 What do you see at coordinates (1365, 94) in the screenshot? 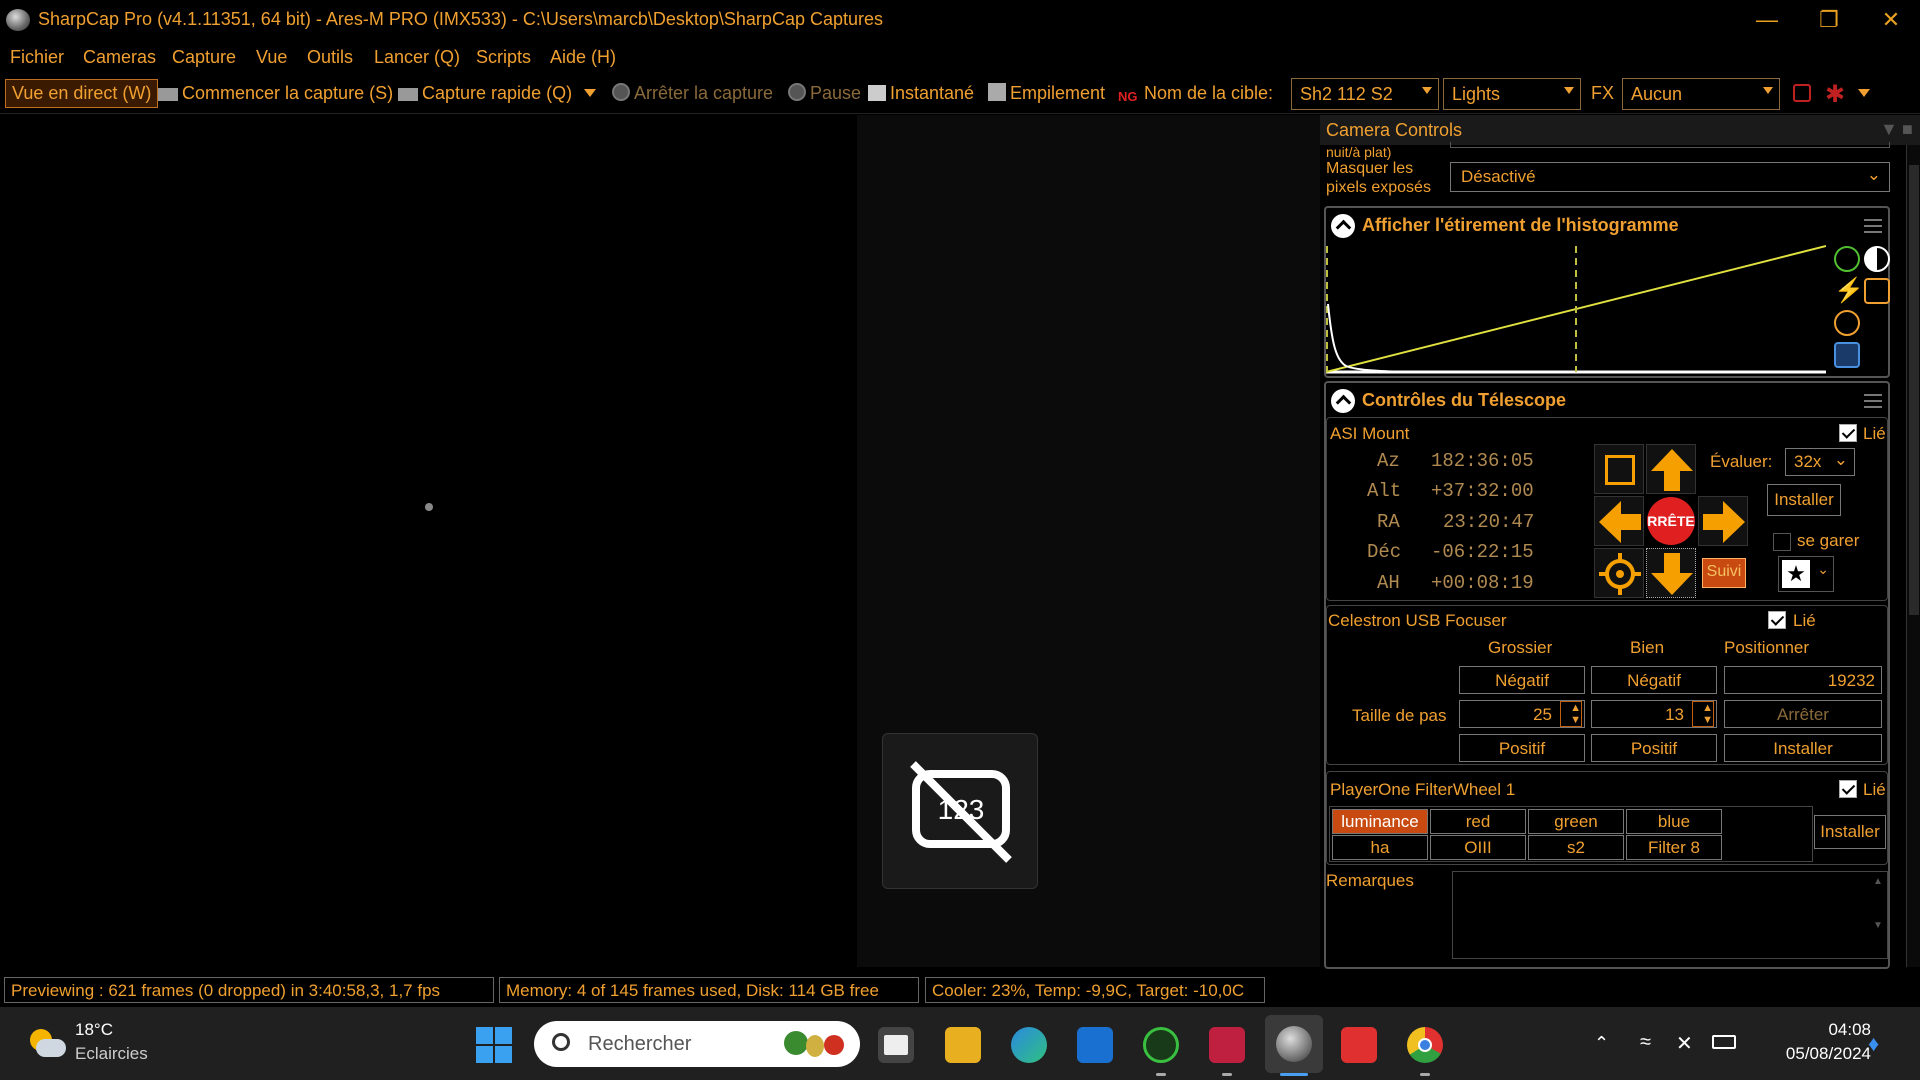
I see `target-name-select: Sh2 112 S2` at bounding box center [1365, 94].